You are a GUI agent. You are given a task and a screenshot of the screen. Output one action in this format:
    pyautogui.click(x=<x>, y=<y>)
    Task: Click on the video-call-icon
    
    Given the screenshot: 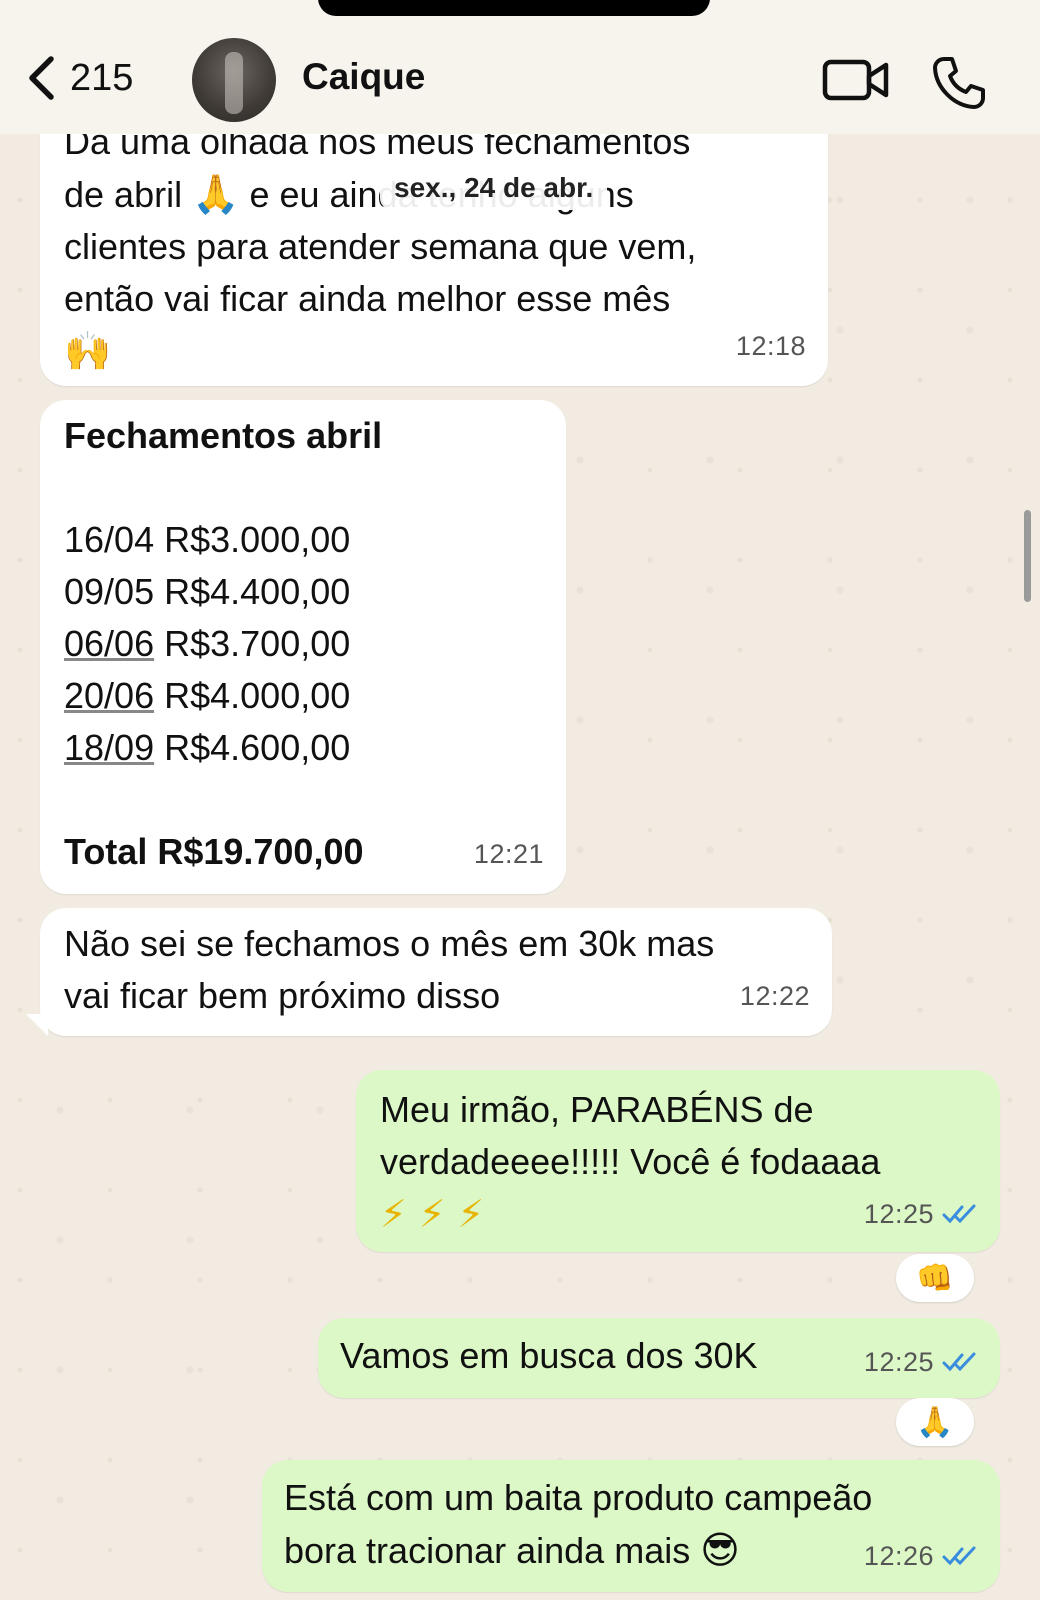 What is the action you would take?
    pyautogui.click(x=855, y=80)
    